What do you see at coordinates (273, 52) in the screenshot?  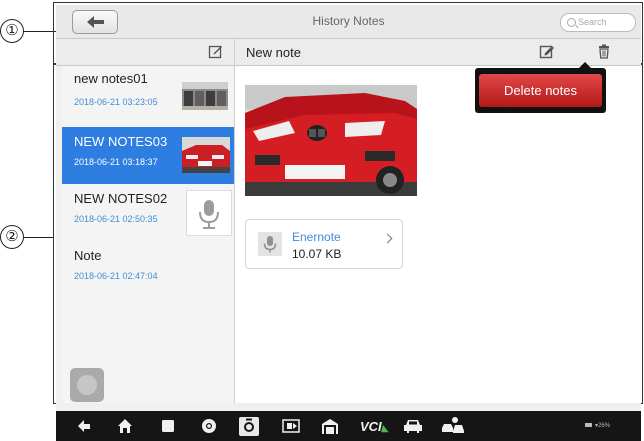 I see `note-title: New note` at bounding box center [273, 52].